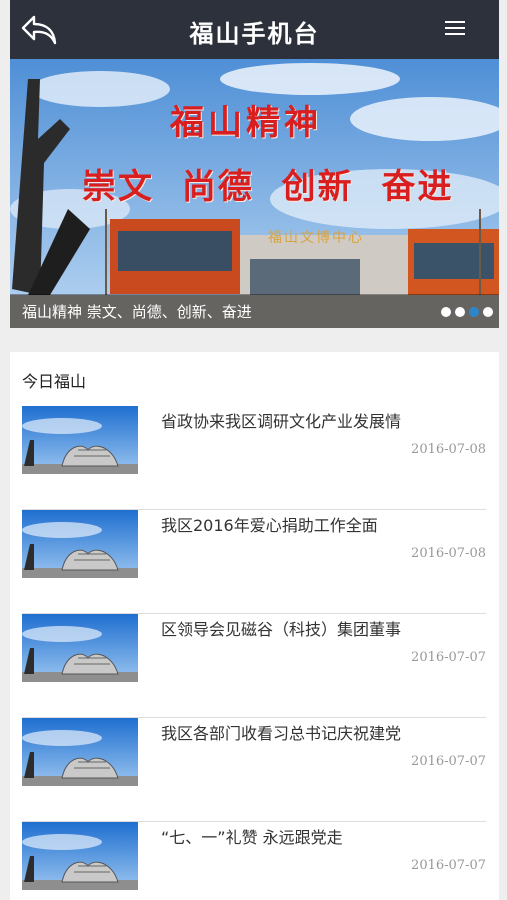  What do you see at coordinates (281, 628) in the screenshot?
I see `news-title: 区领导会见磁谷（科技）集团董事` at bounding box center [281, 628].